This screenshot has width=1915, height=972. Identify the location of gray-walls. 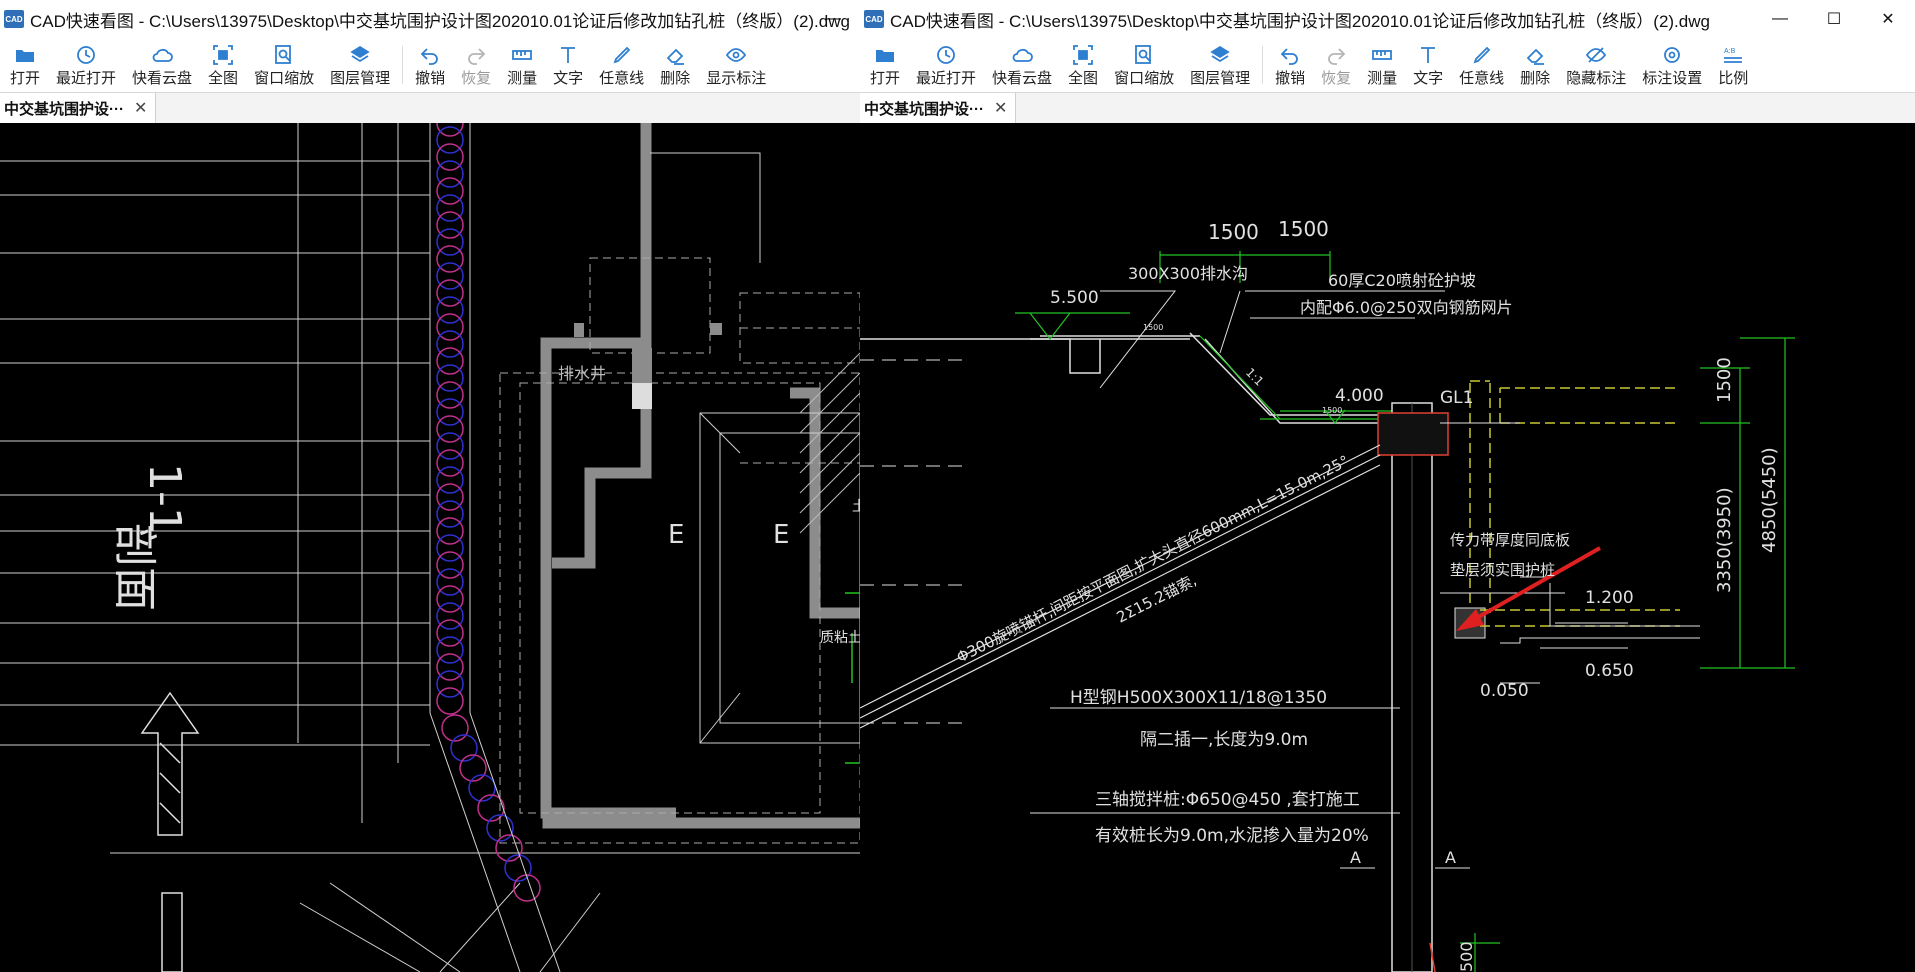
(700, 476).